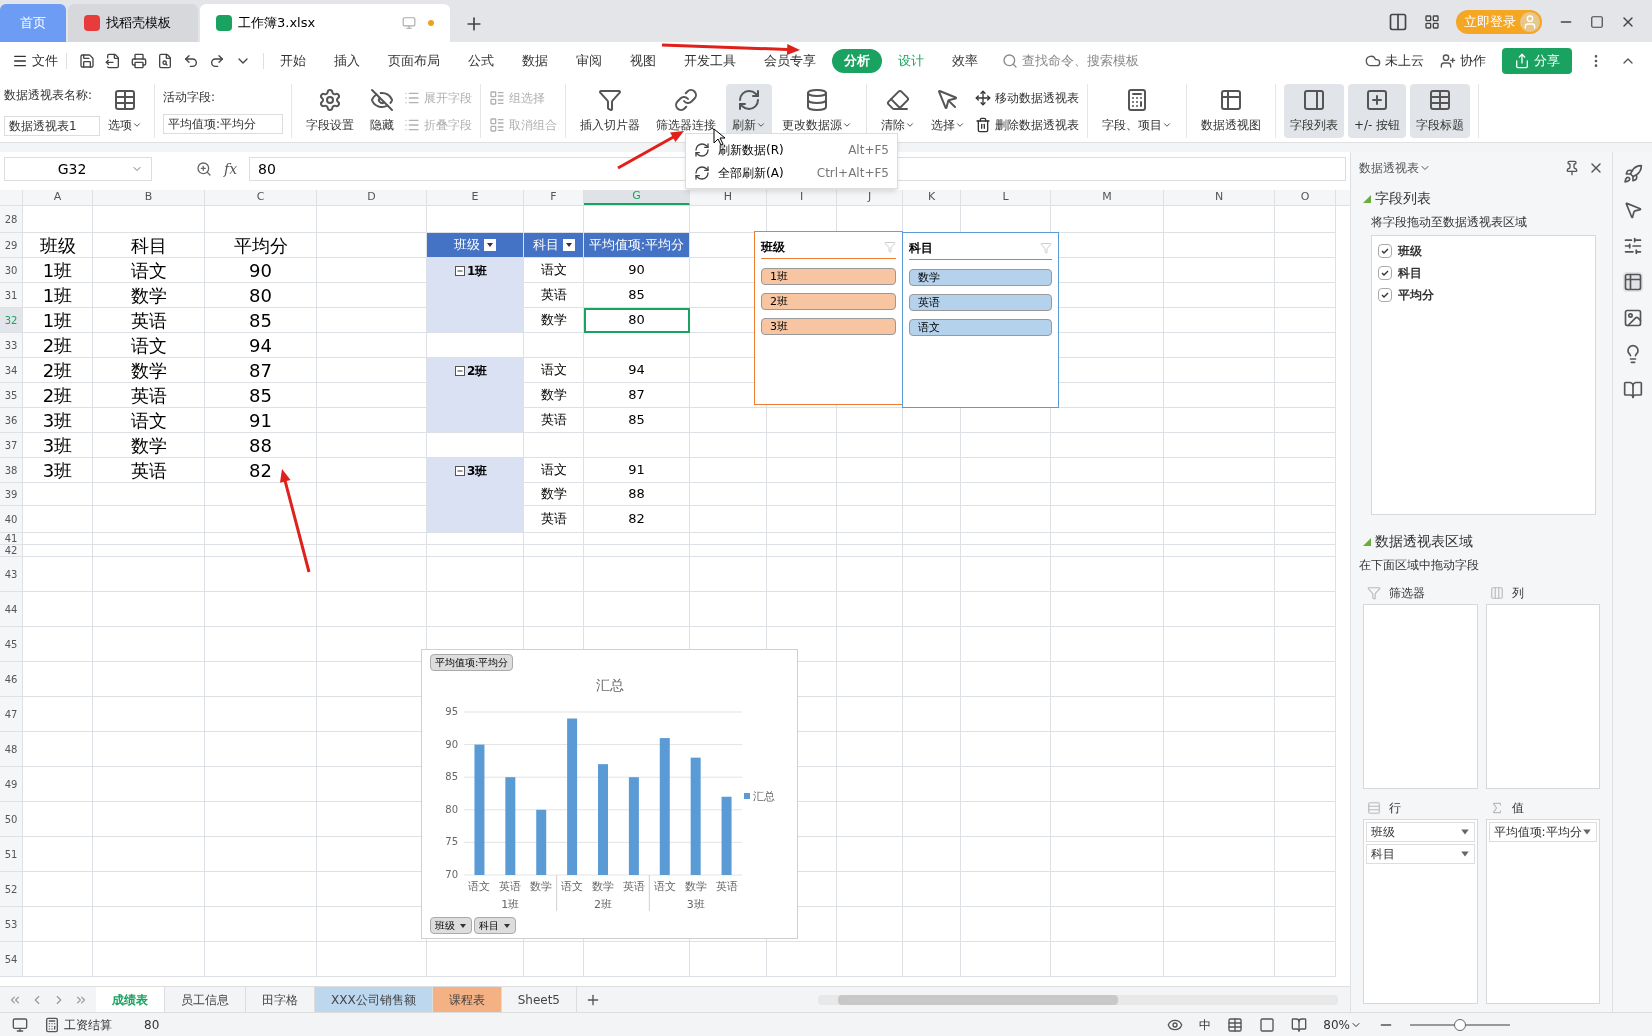 This screenshot has width=1652, height=1036. I want to click on page-view-icon, so click(1267, 1024).